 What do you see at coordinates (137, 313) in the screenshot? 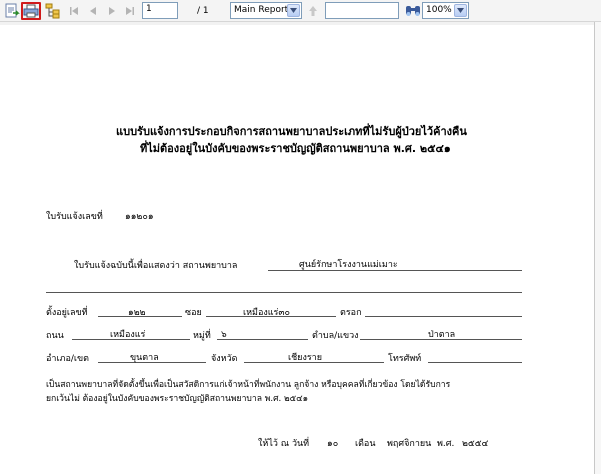
I see `address-no-value: ๑๒๒` at bounding box center [137, 313].